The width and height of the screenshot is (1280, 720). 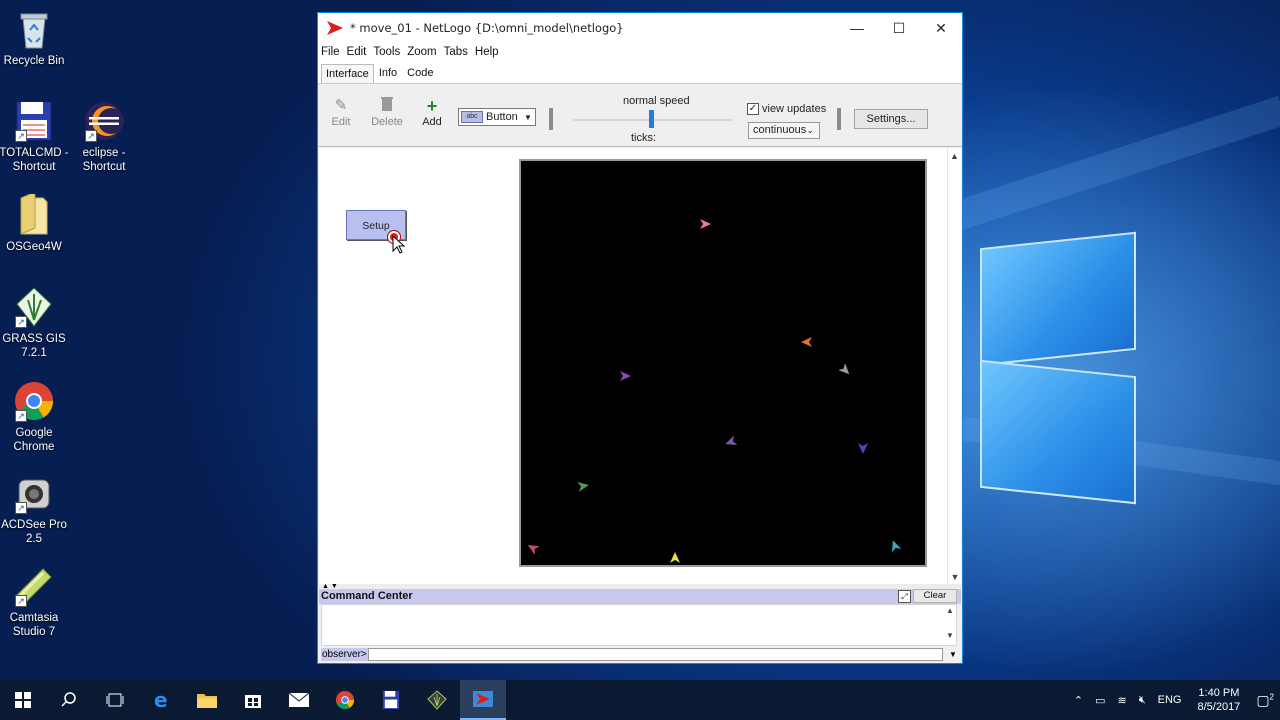 What do you see at coordinates (386, 52) in the screenshot?
I see `menu-tools: Tools` at bounding box center [386, 52].